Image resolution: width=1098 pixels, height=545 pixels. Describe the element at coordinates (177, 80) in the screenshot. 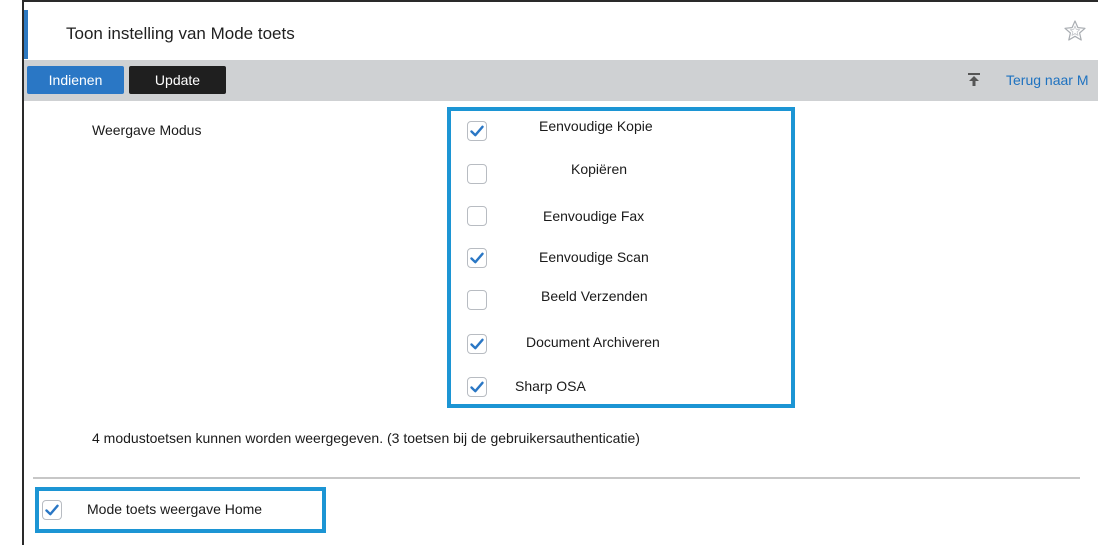

I see `update-button: Update` at that location.